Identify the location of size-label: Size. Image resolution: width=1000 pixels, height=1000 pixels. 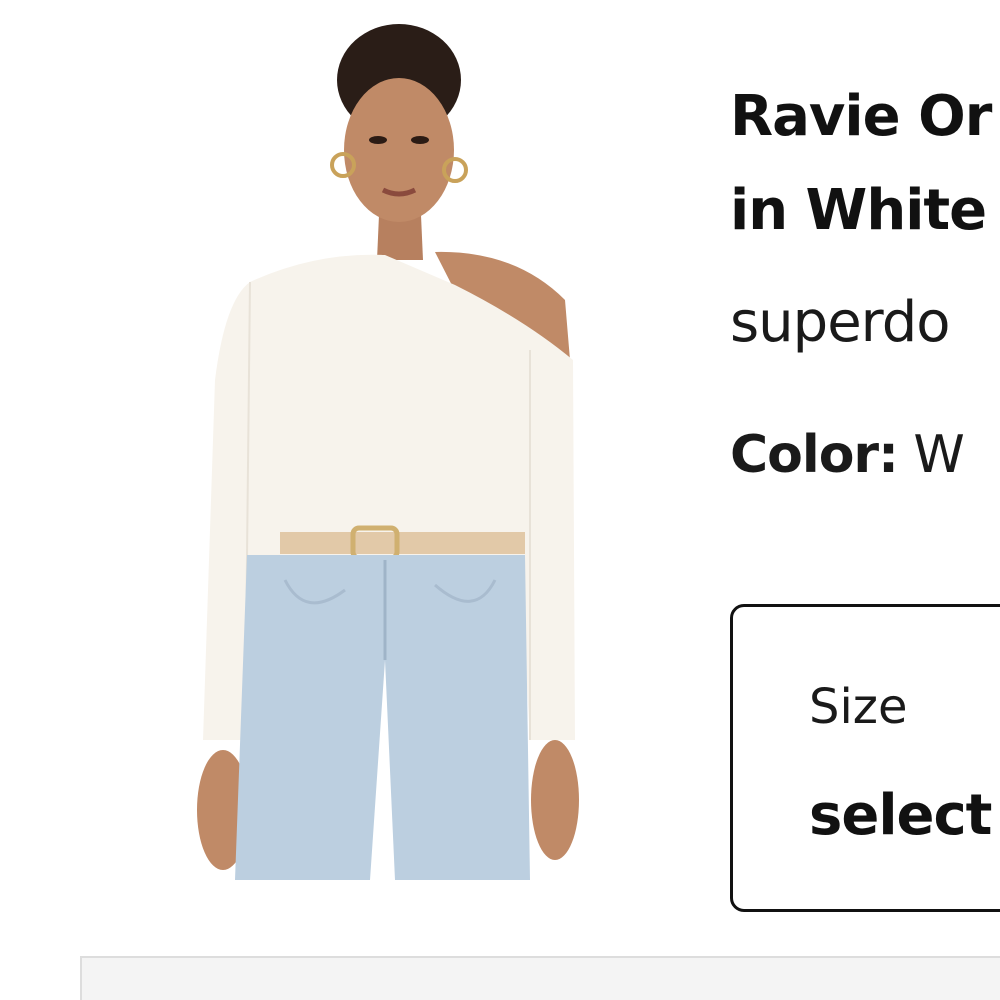
(858, 707).